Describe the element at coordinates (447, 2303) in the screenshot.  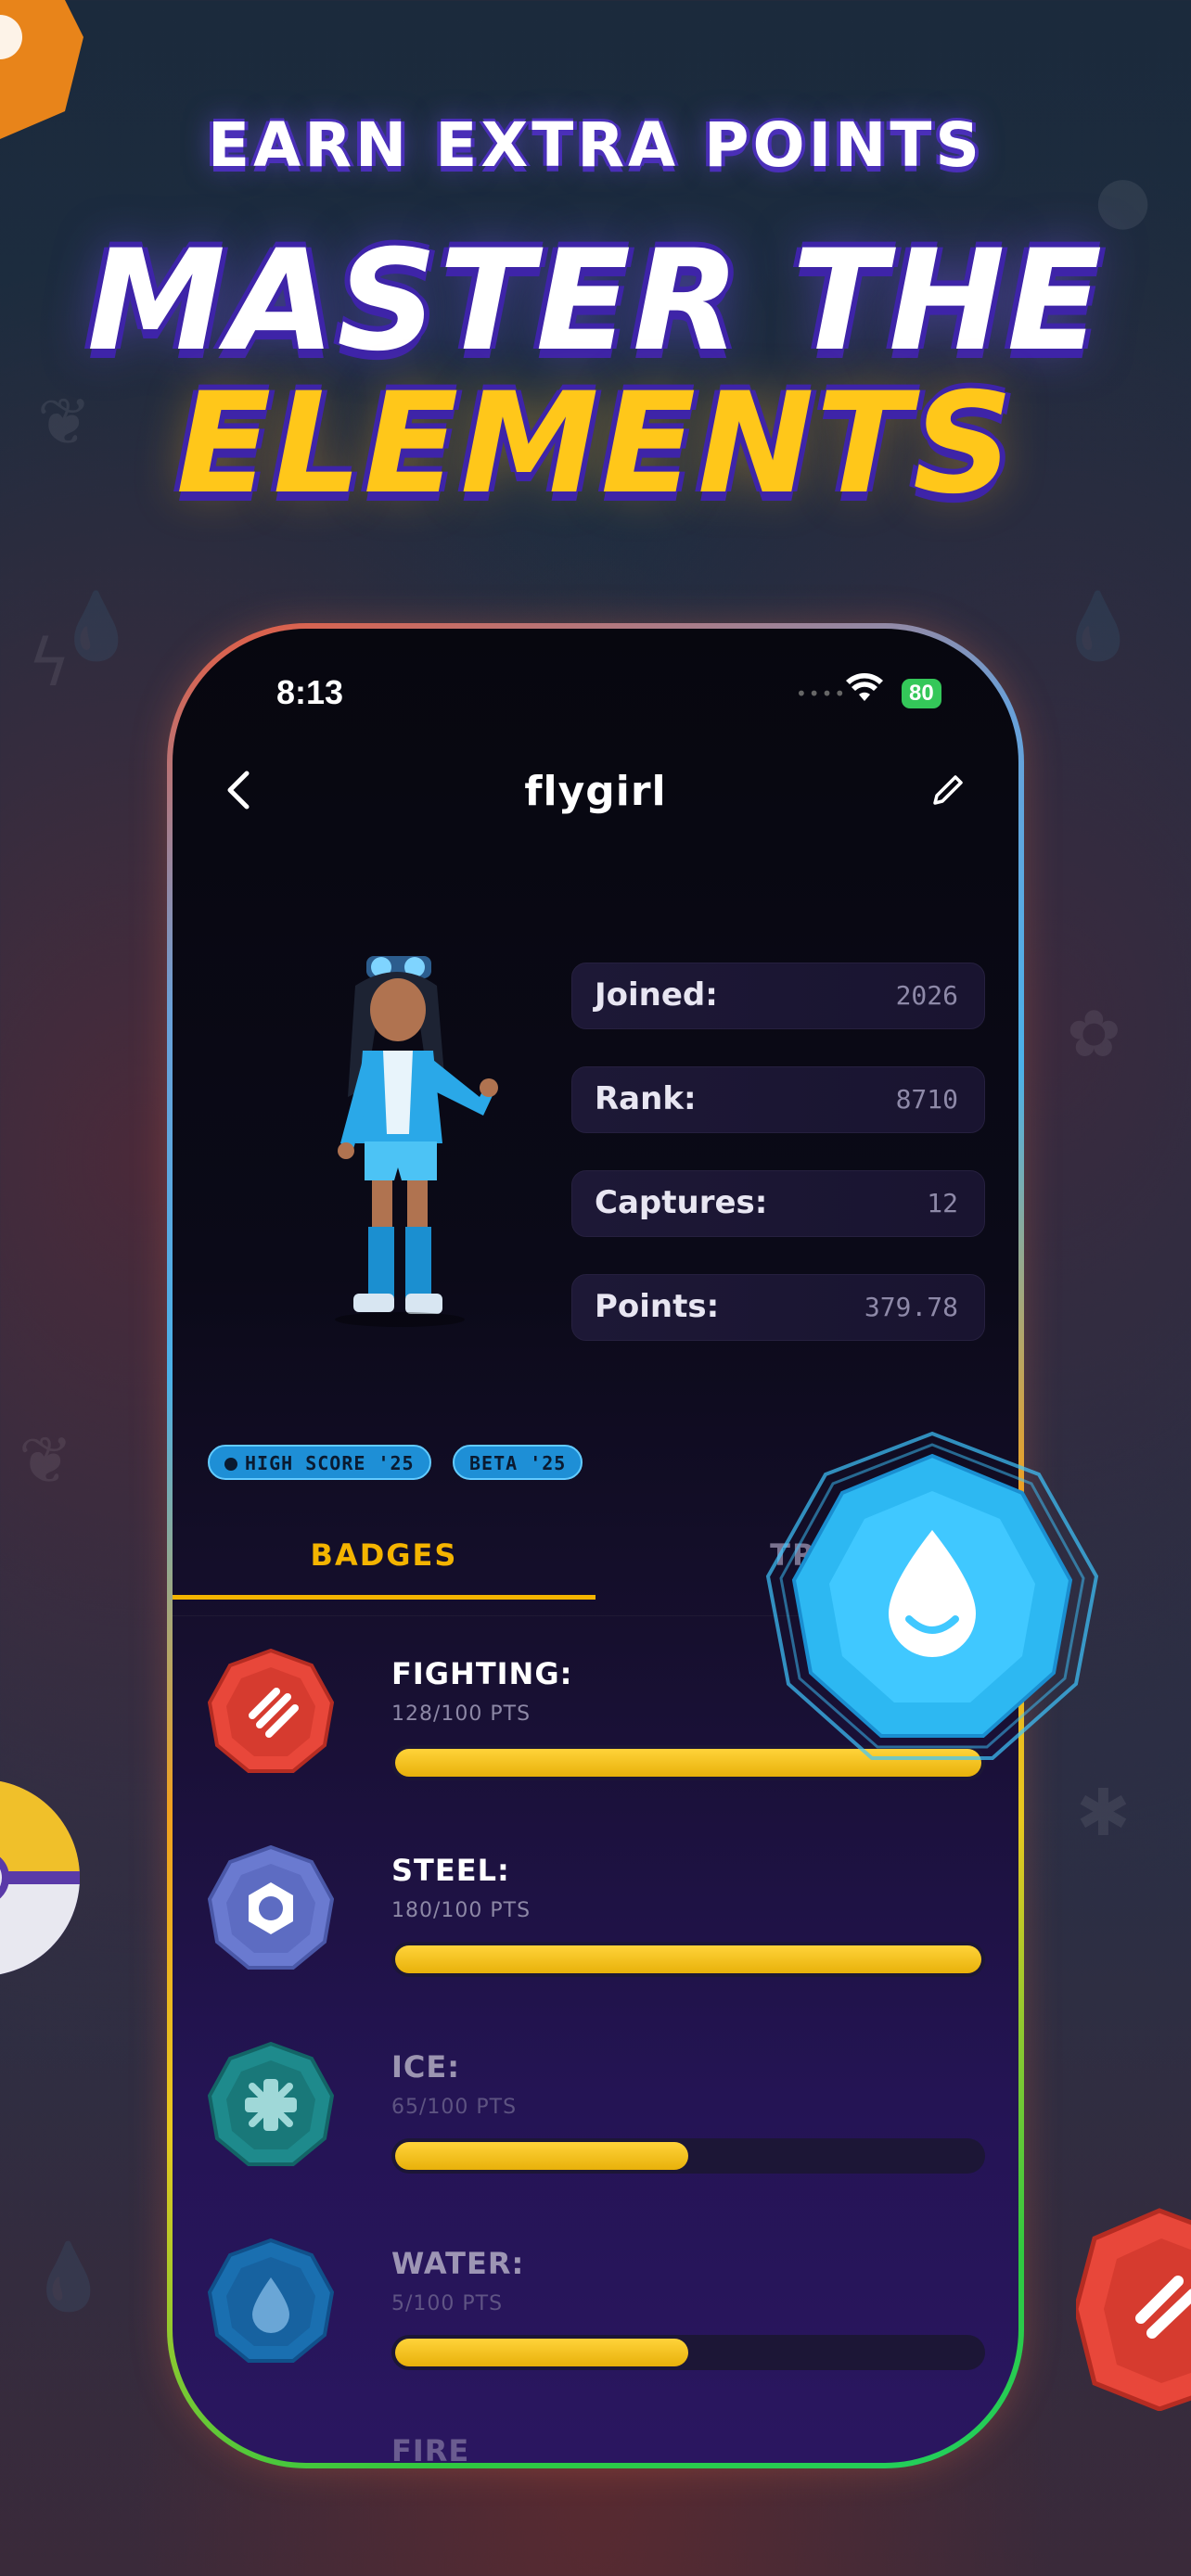
I see `badge-points: 5/100 PTS` at that location.